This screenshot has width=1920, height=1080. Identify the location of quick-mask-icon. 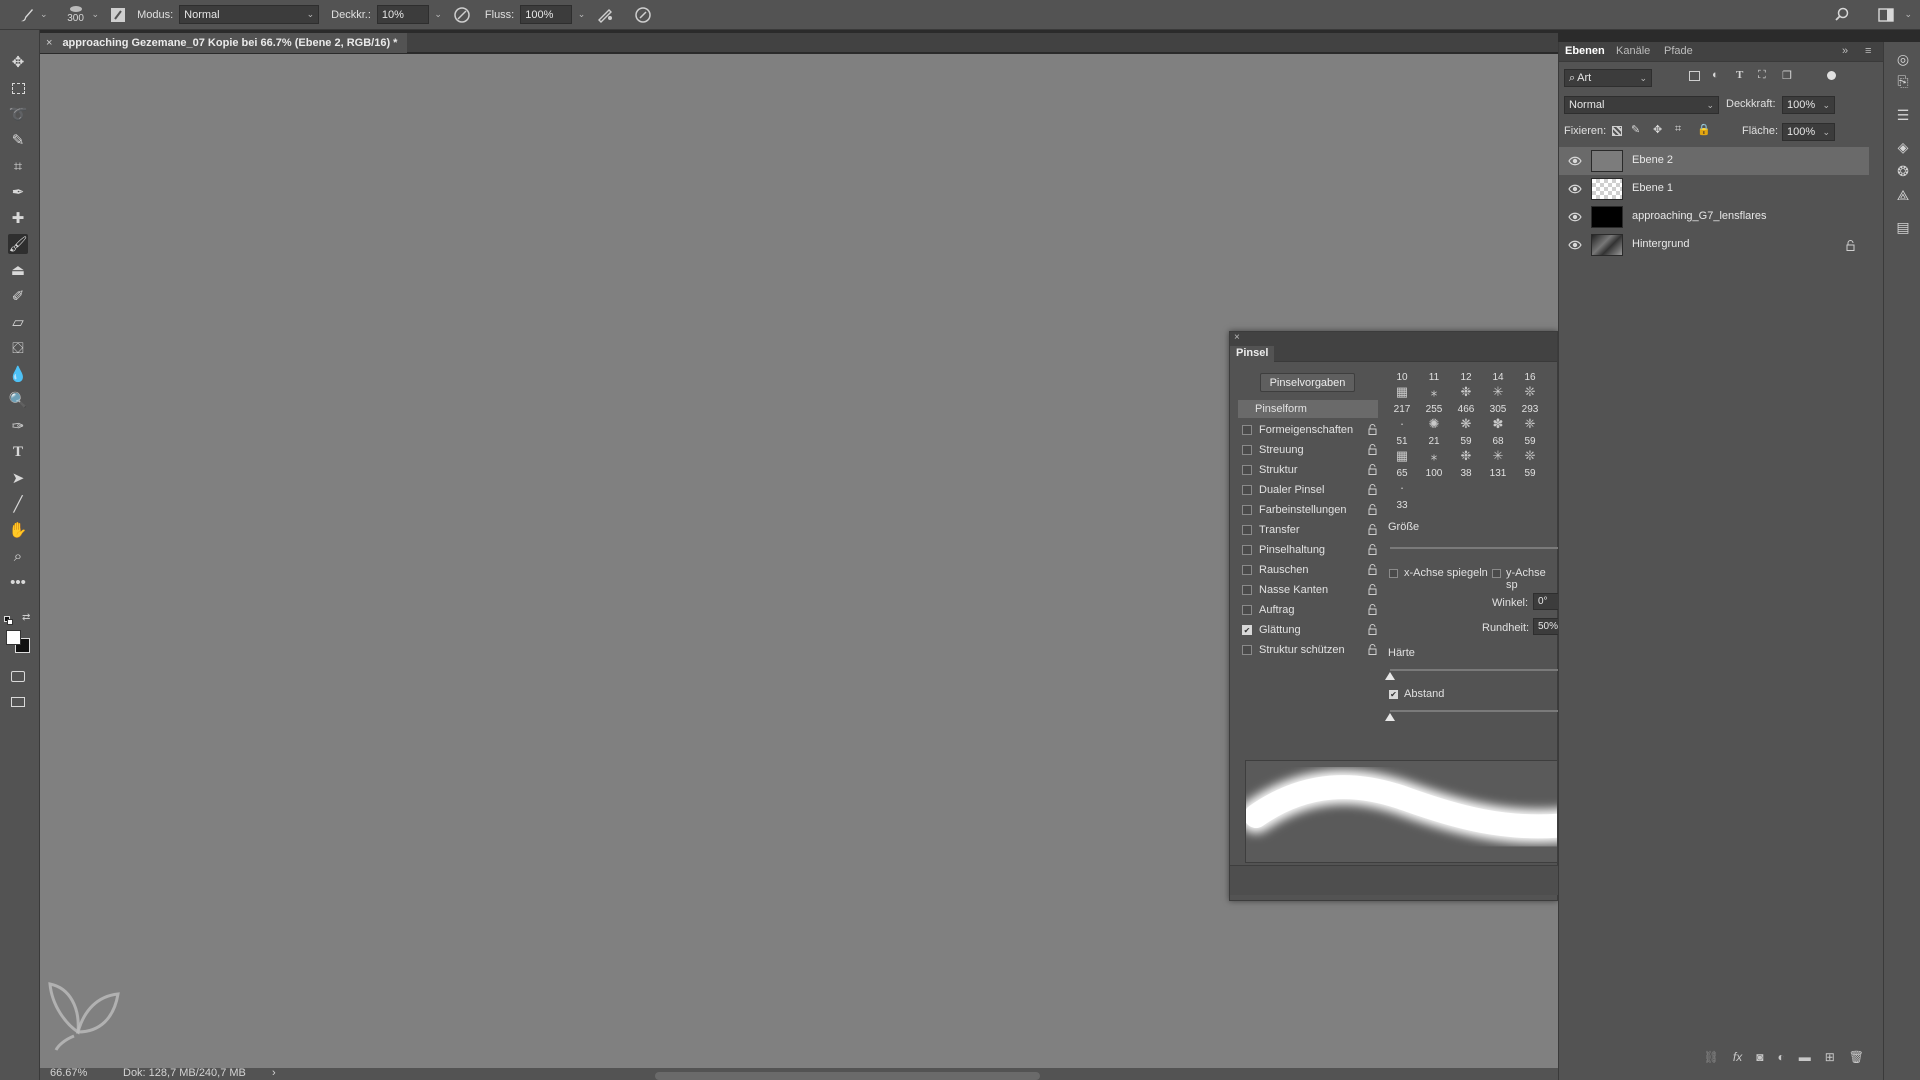
(18, 676).